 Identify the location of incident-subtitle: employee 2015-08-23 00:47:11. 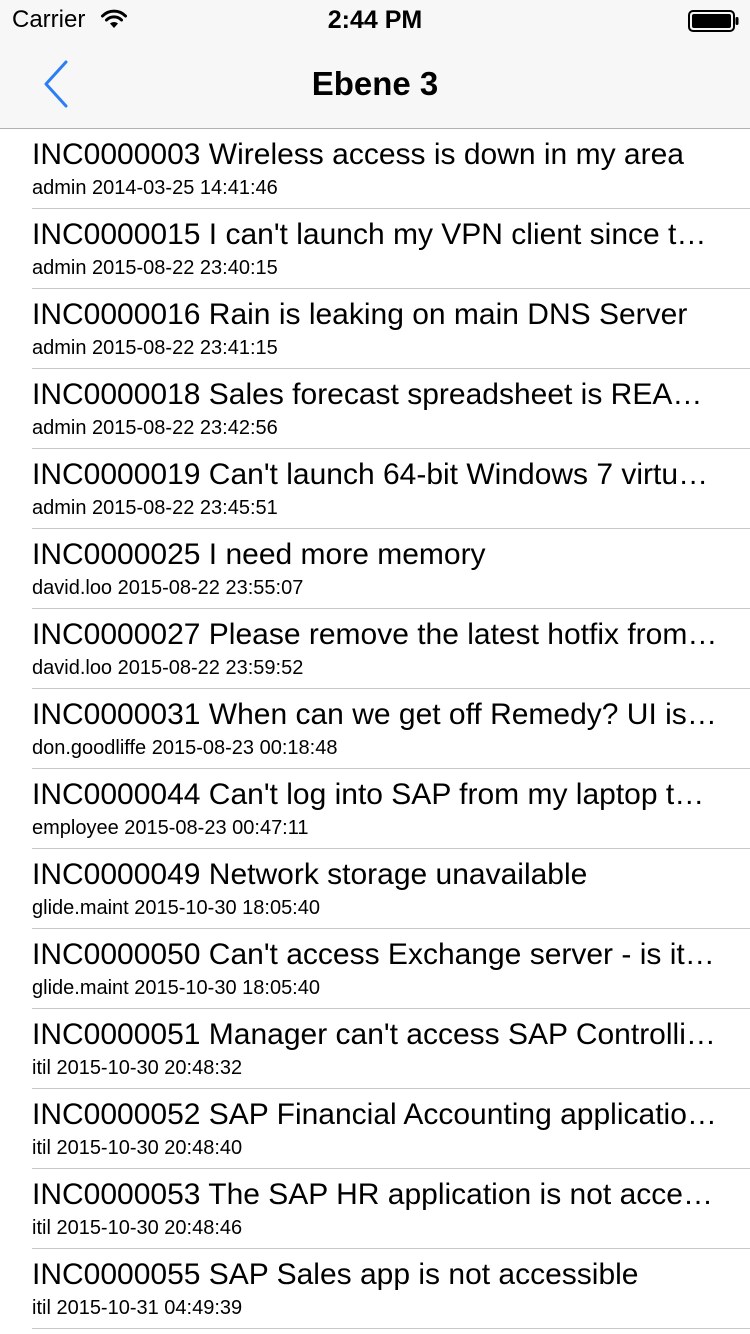
(170, 828).